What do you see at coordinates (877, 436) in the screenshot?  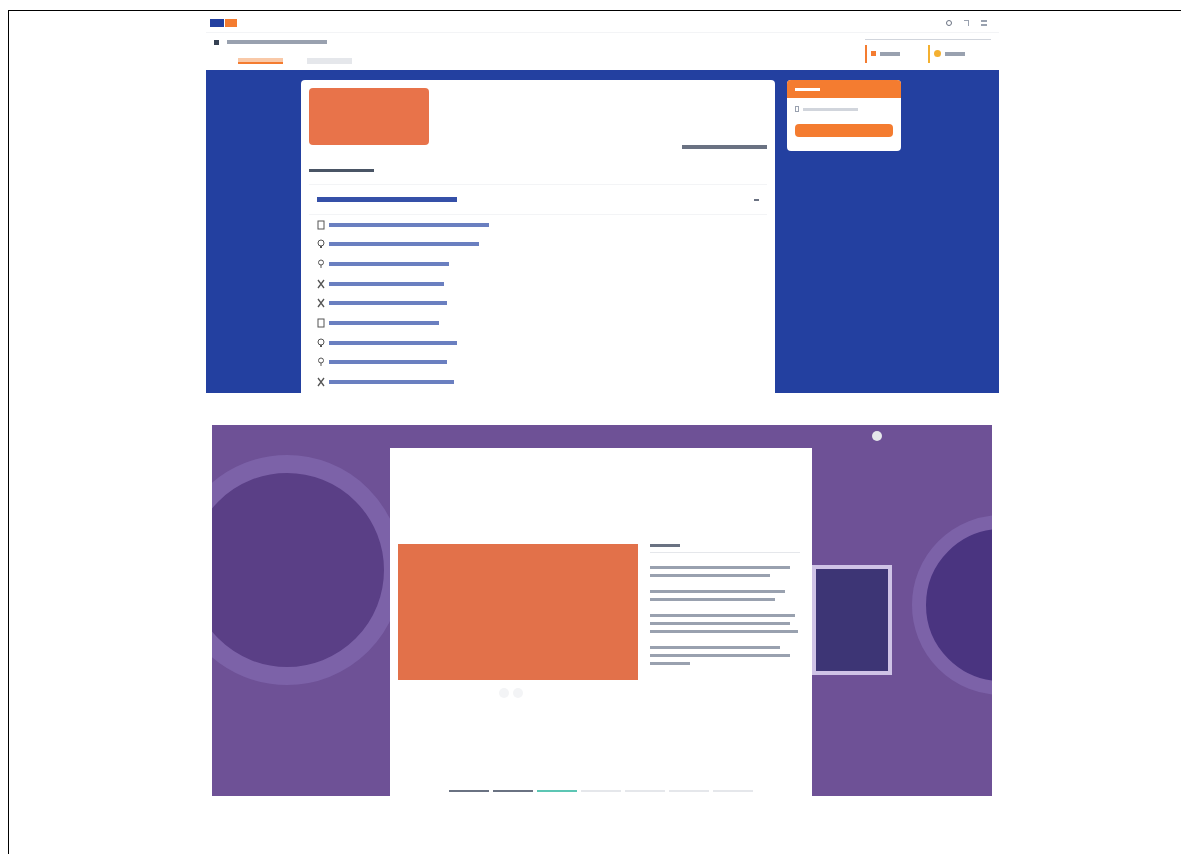 I see `close-icon` at bounding box center [877, 436].